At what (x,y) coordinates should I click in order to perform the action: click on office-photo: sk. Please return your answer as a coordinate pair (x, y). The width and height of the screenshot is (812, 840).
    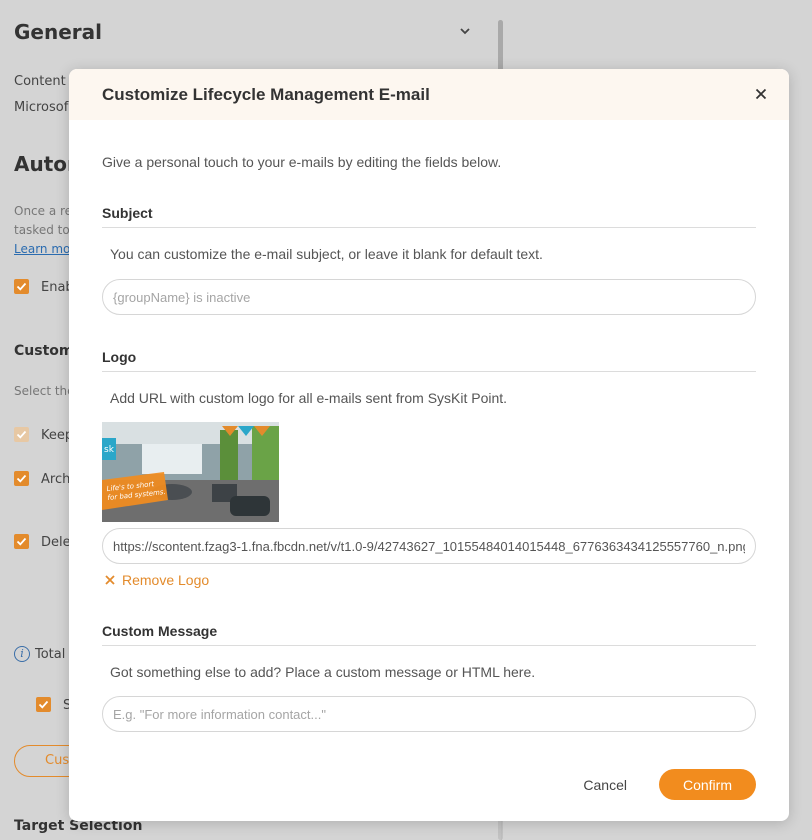
    Looking at the image, I should click on (190, 472).